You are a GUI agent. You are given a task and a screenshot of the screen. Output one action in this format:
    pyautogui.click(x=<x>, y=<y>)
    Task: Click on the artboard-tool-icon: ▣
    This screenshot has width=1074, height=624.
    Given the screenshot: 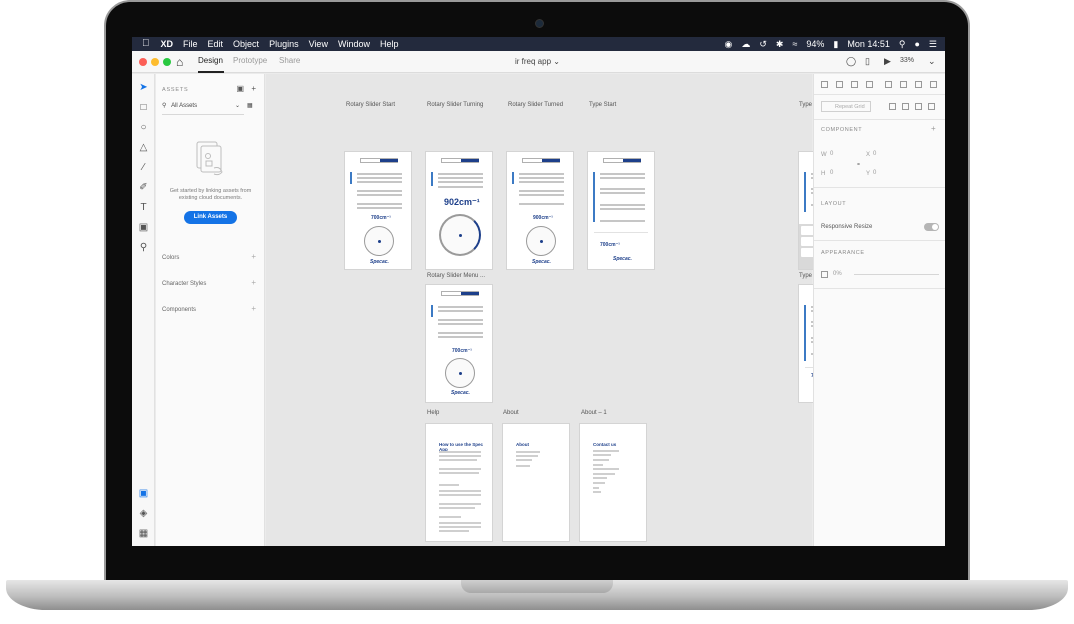 What is the action you would take?
    pyautogui.click(x=143, y=227)
    